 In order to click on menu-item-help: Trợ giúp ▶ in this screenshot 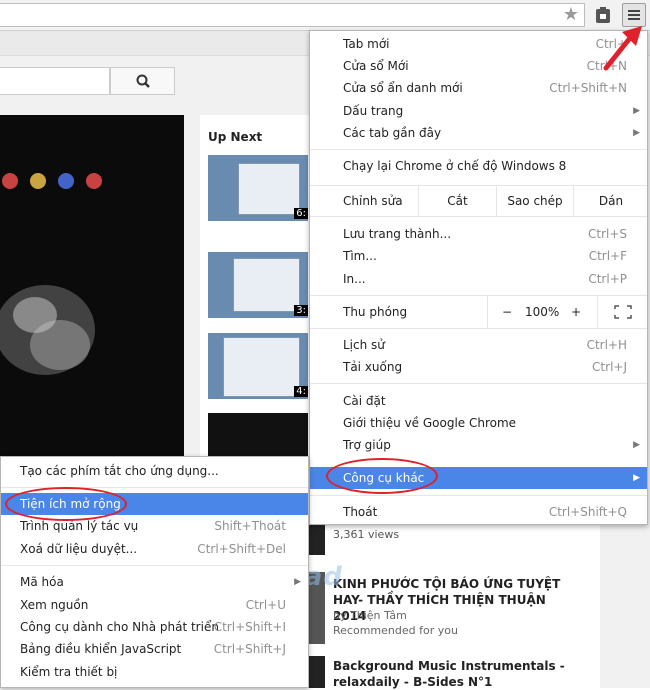, I will do `click(478, 445)`.